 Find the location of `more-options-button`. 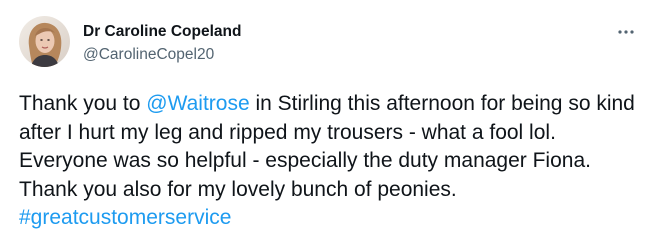

more-options-button is located at coordinates (626, 32).